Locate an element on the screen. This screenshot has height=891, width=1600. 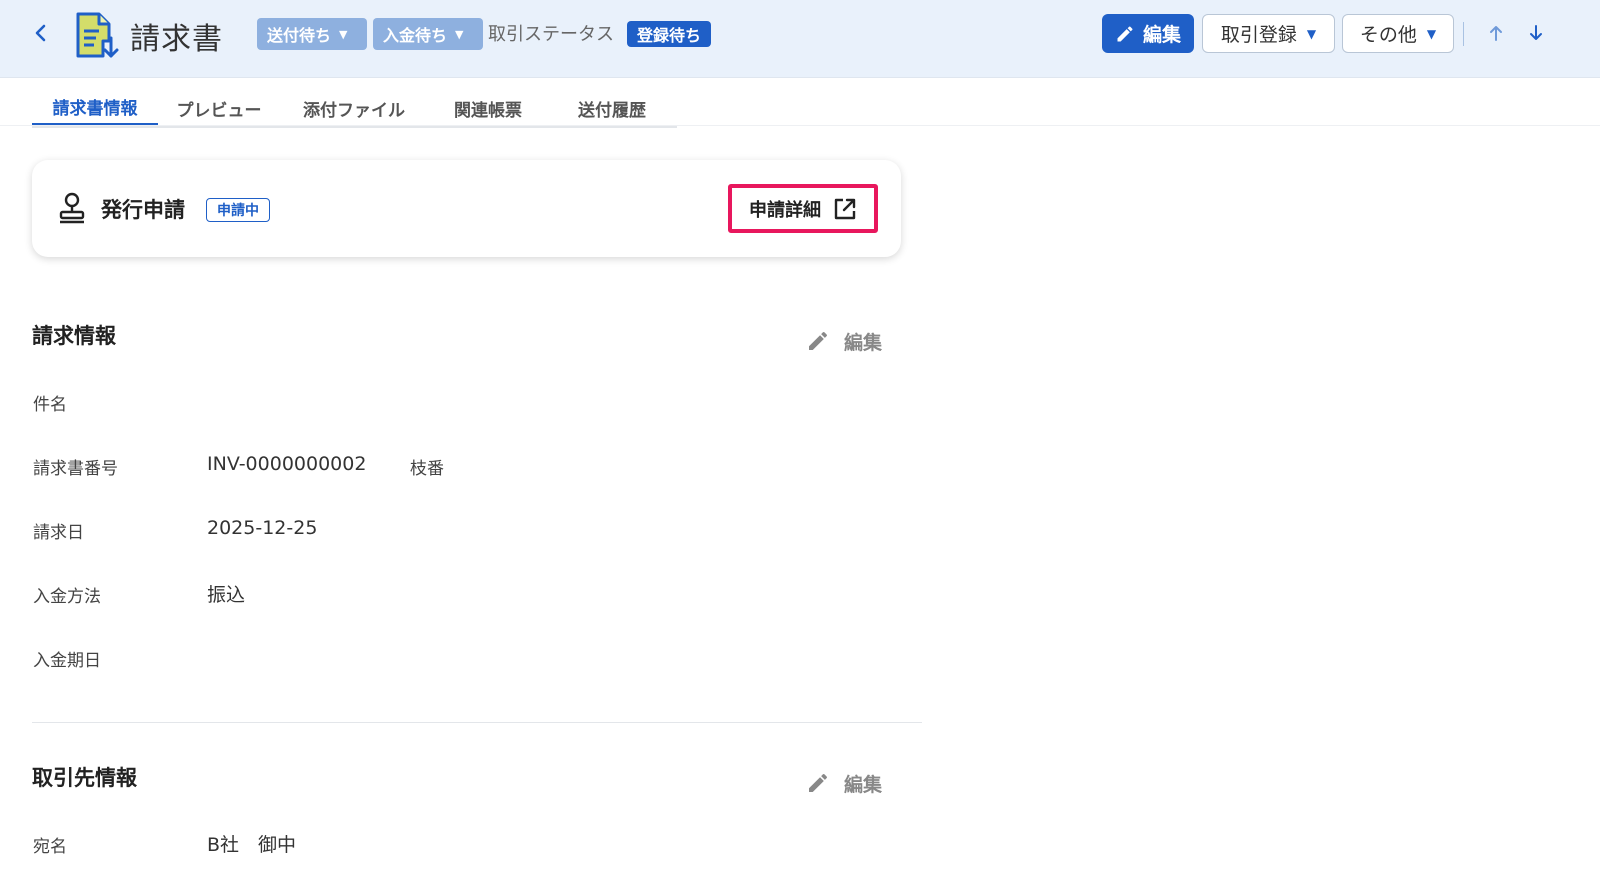
previous-record-button is located at coordinates (1496, 33).